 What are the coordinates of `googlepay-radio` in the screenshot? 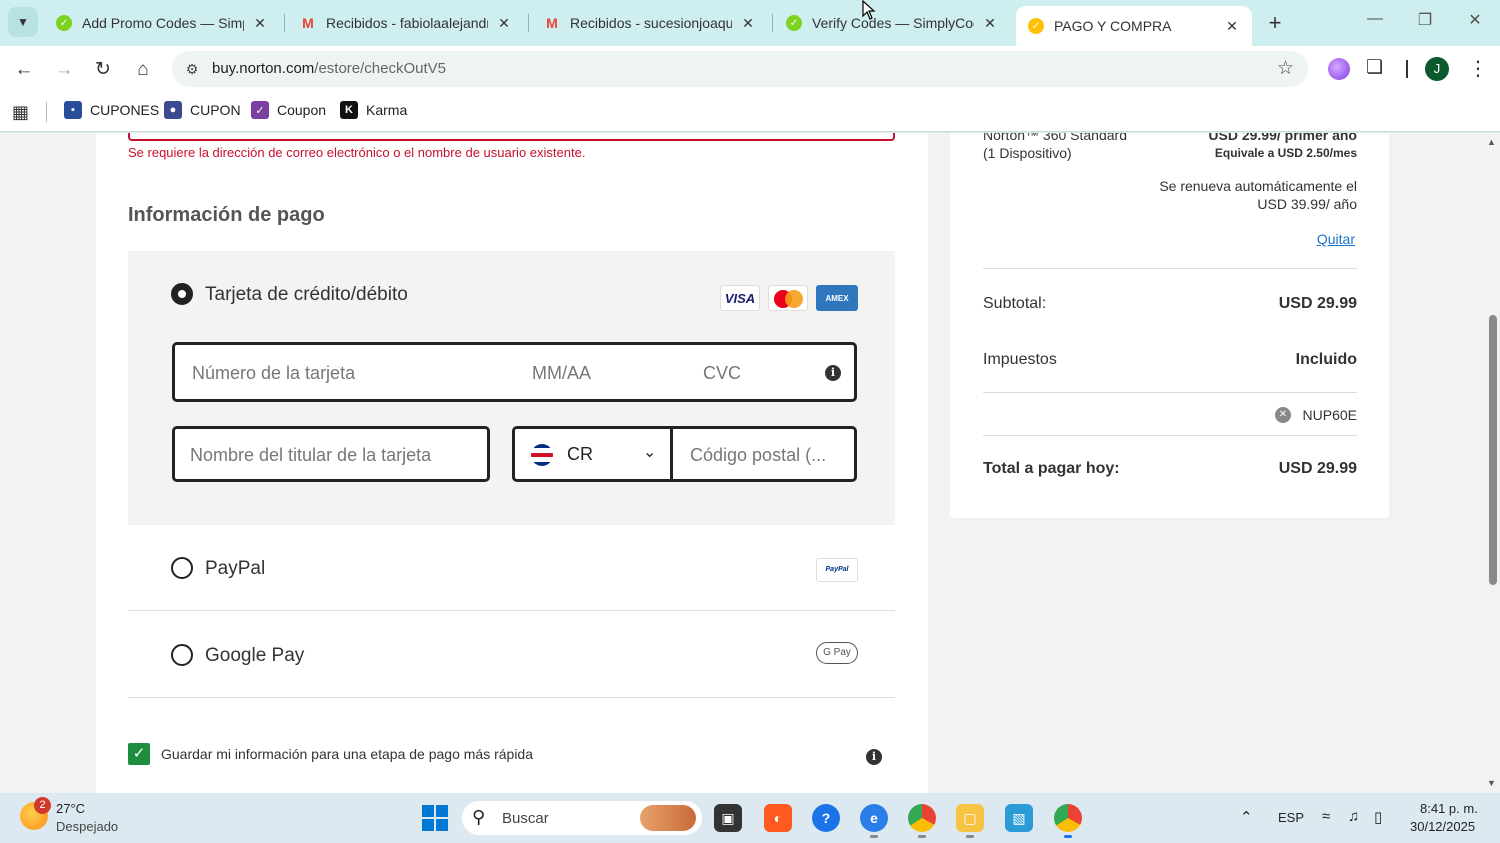 It's located at (182, 655).